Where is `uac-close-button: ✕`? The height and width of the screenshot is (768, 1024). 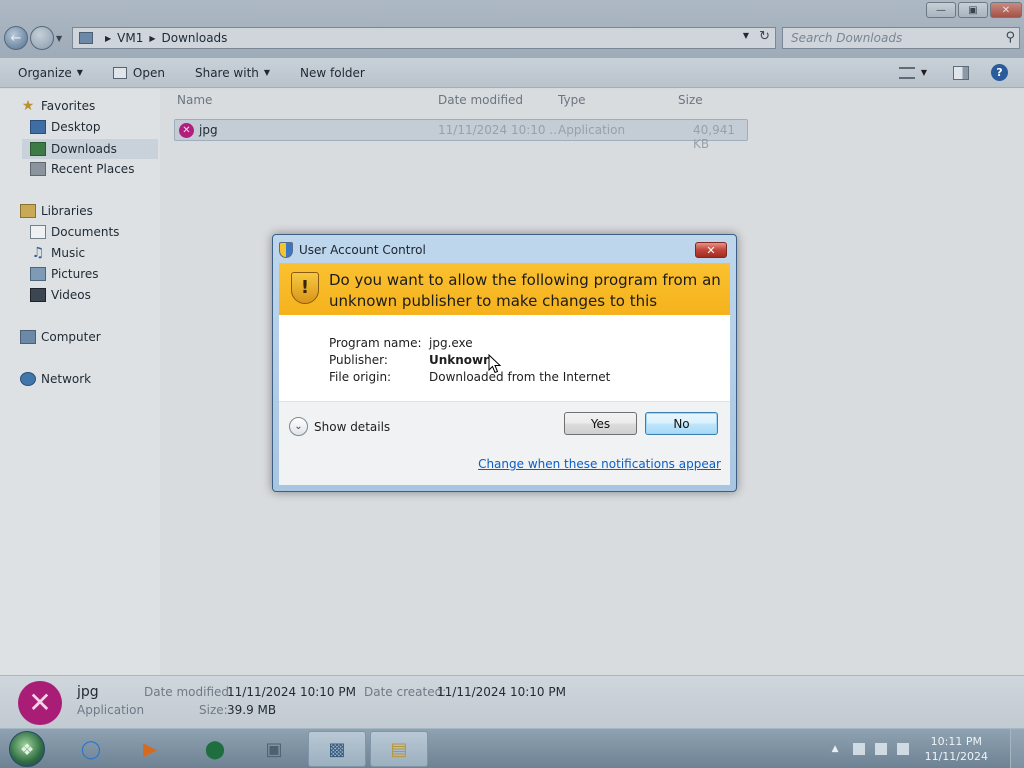 uac-close-button: ✕ is located at coordinates (711, 250).